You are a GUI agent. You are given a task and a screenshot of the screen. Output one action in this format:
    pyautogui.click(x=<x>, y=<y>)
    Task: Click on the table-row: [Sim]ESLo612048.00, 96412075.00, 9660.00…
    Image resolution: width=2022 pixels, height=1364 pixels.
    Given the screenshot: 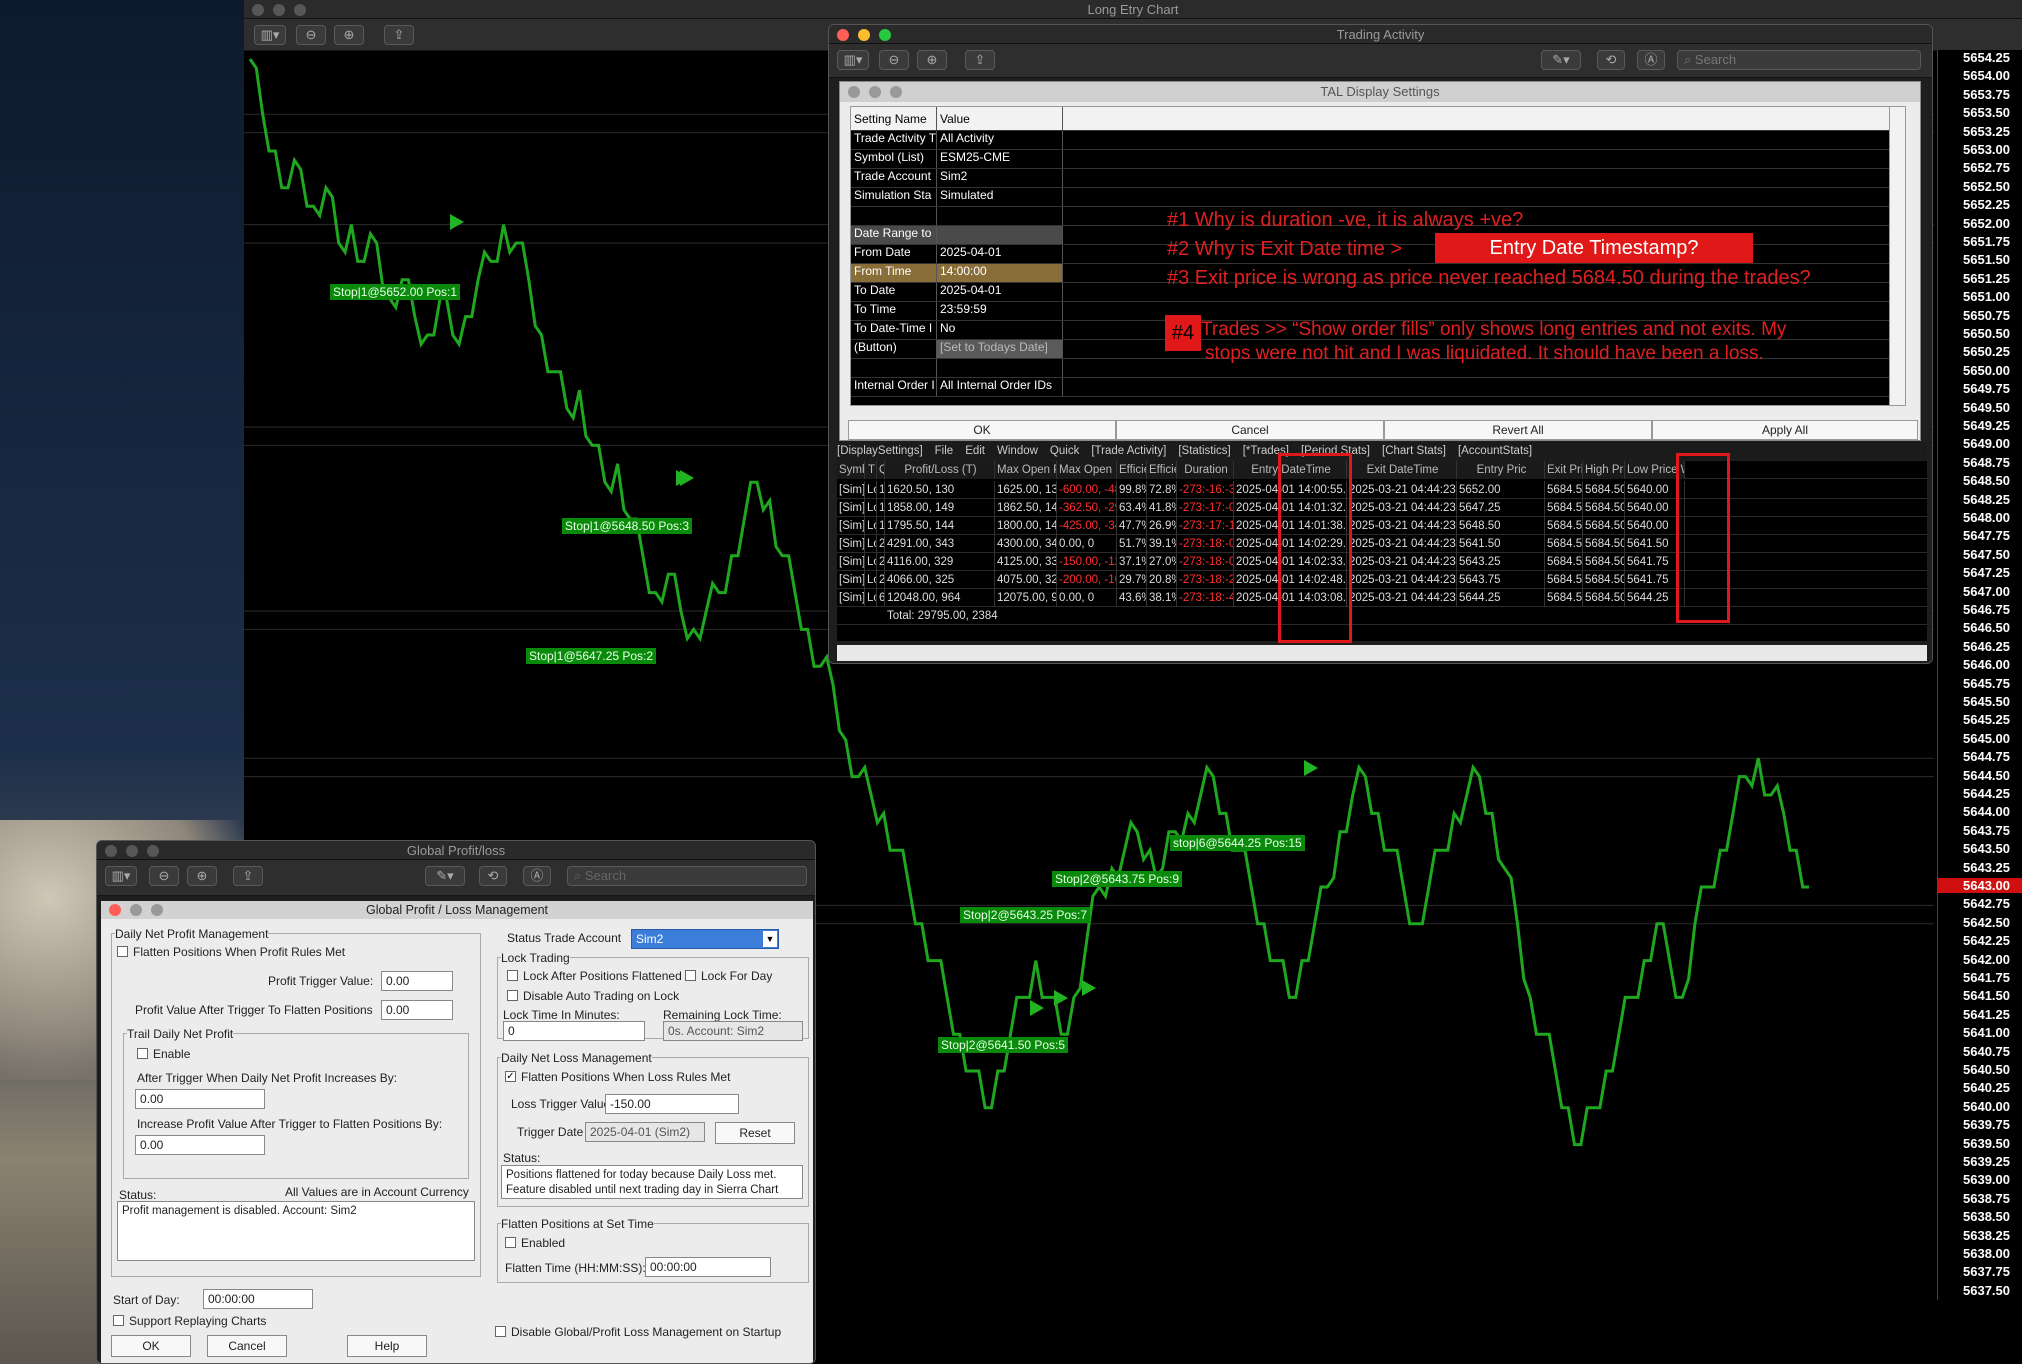 What is the action you would take?
    pyautogui.click(x=1382, y=598)
    